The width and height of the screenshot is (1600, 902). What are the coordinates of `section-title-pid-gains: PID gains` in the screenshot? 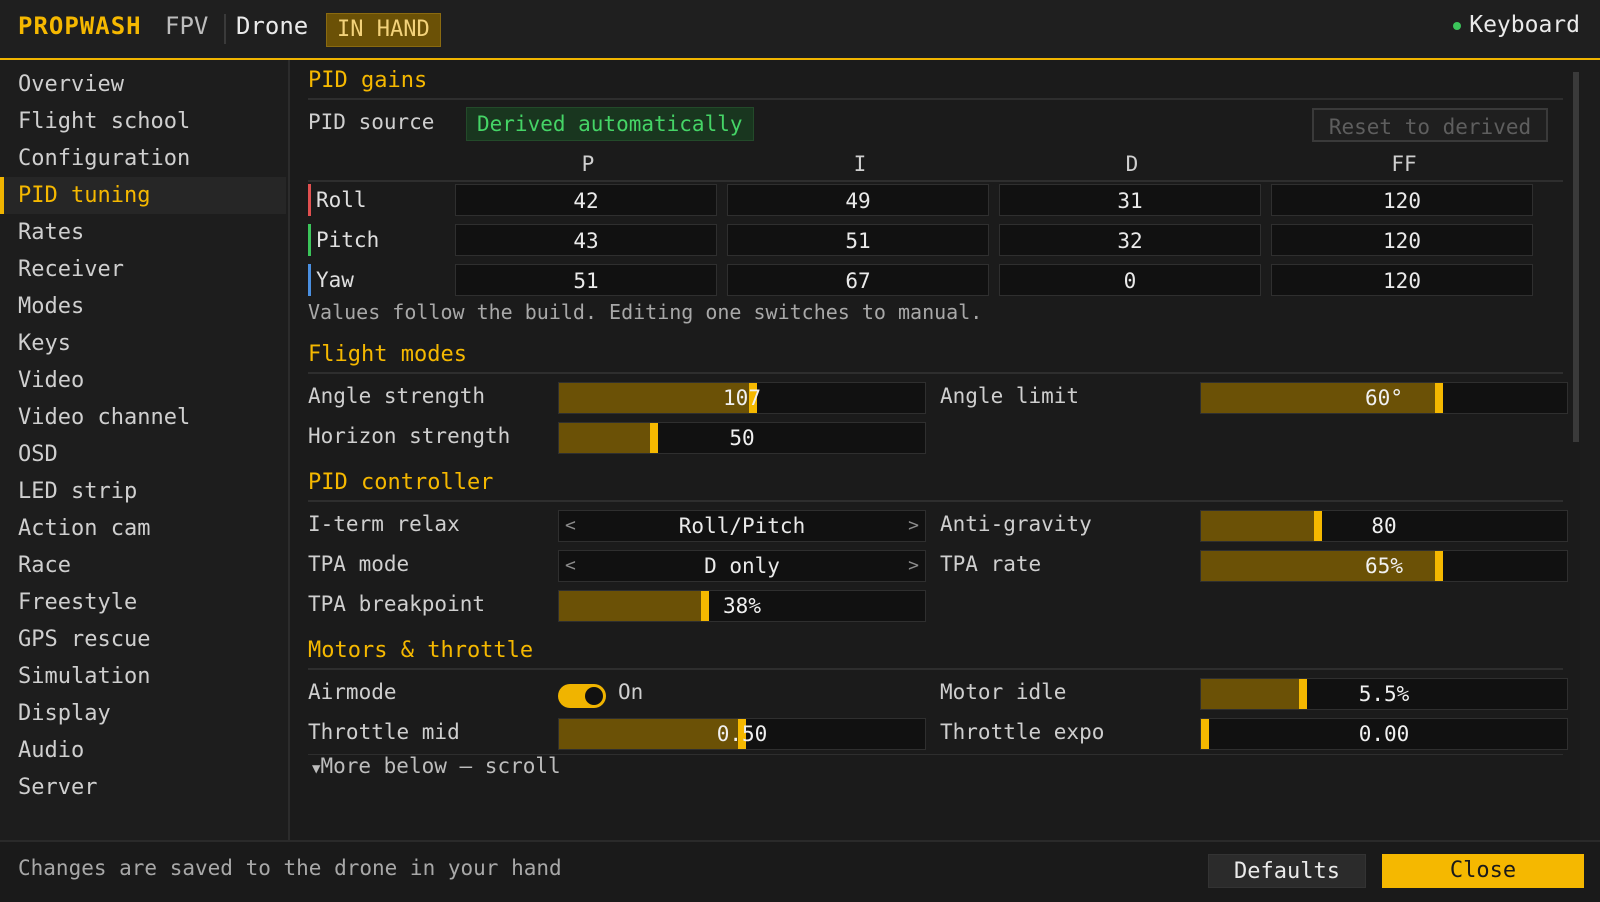 It's located at (368, 80).